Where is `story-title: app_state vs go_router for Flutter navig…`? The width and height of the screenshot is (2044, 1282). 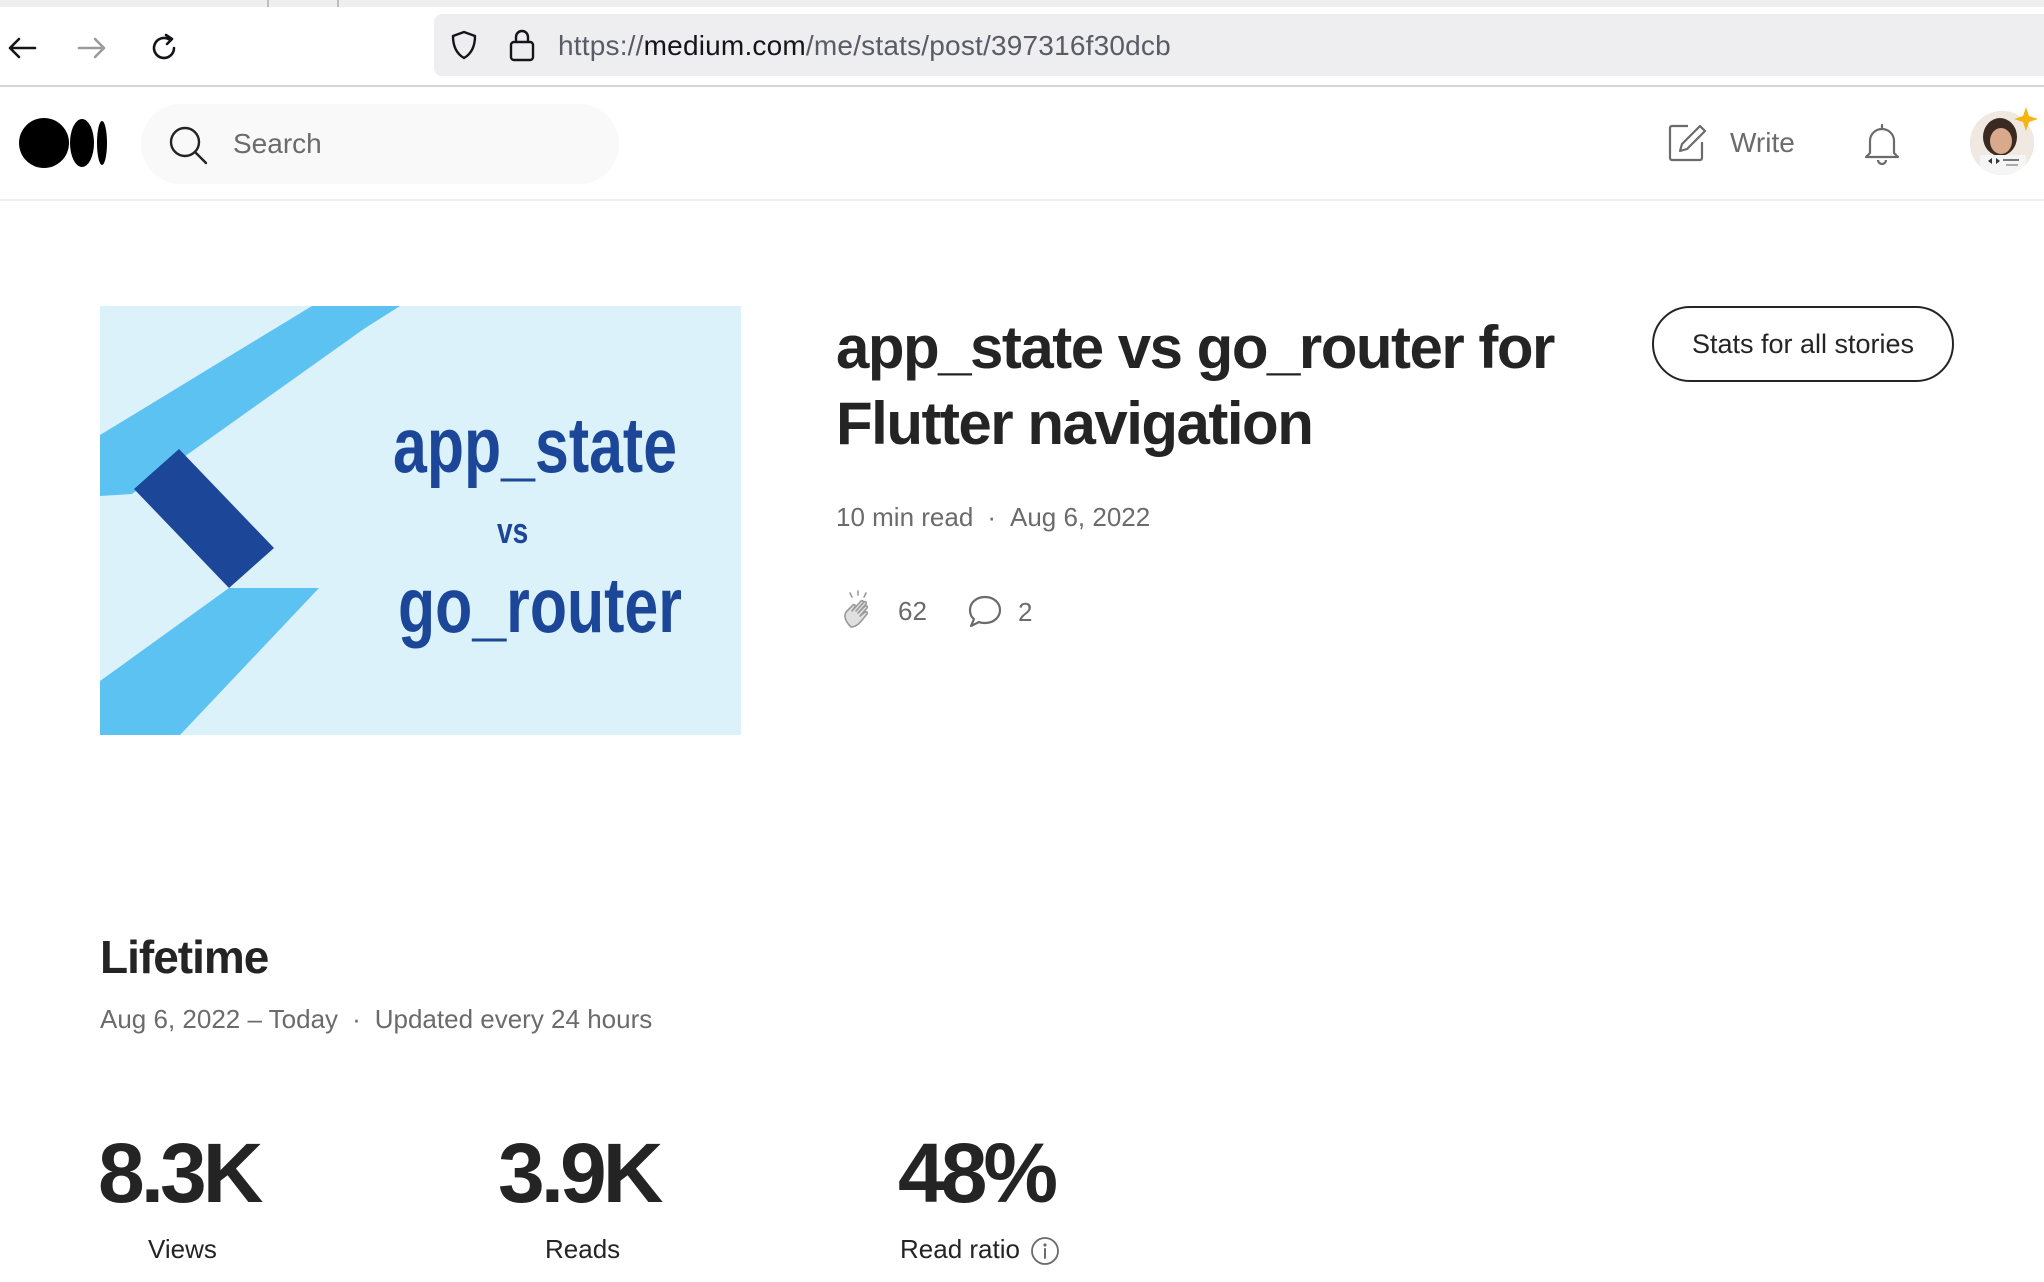
story-title: app_state vs go_router for Flutter navig… is located at coordinates (1226, 386).